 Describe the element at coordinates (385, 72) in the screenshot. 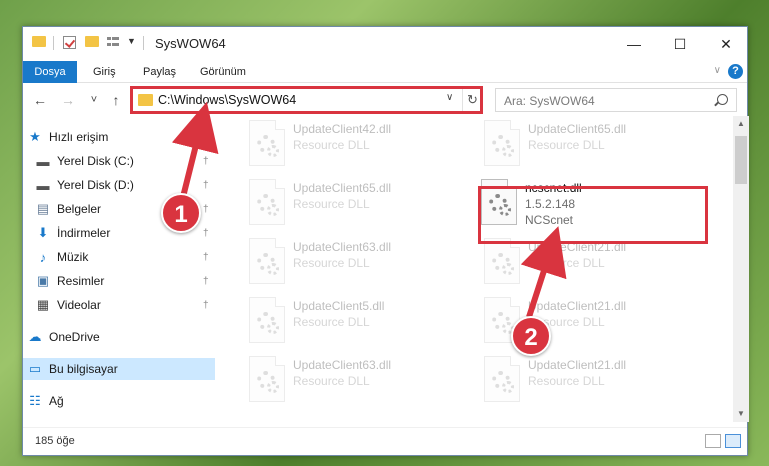

I see `ribbon-tabs: Dosya Giriş Paylaş Görünüm ∨ ?` at that location.